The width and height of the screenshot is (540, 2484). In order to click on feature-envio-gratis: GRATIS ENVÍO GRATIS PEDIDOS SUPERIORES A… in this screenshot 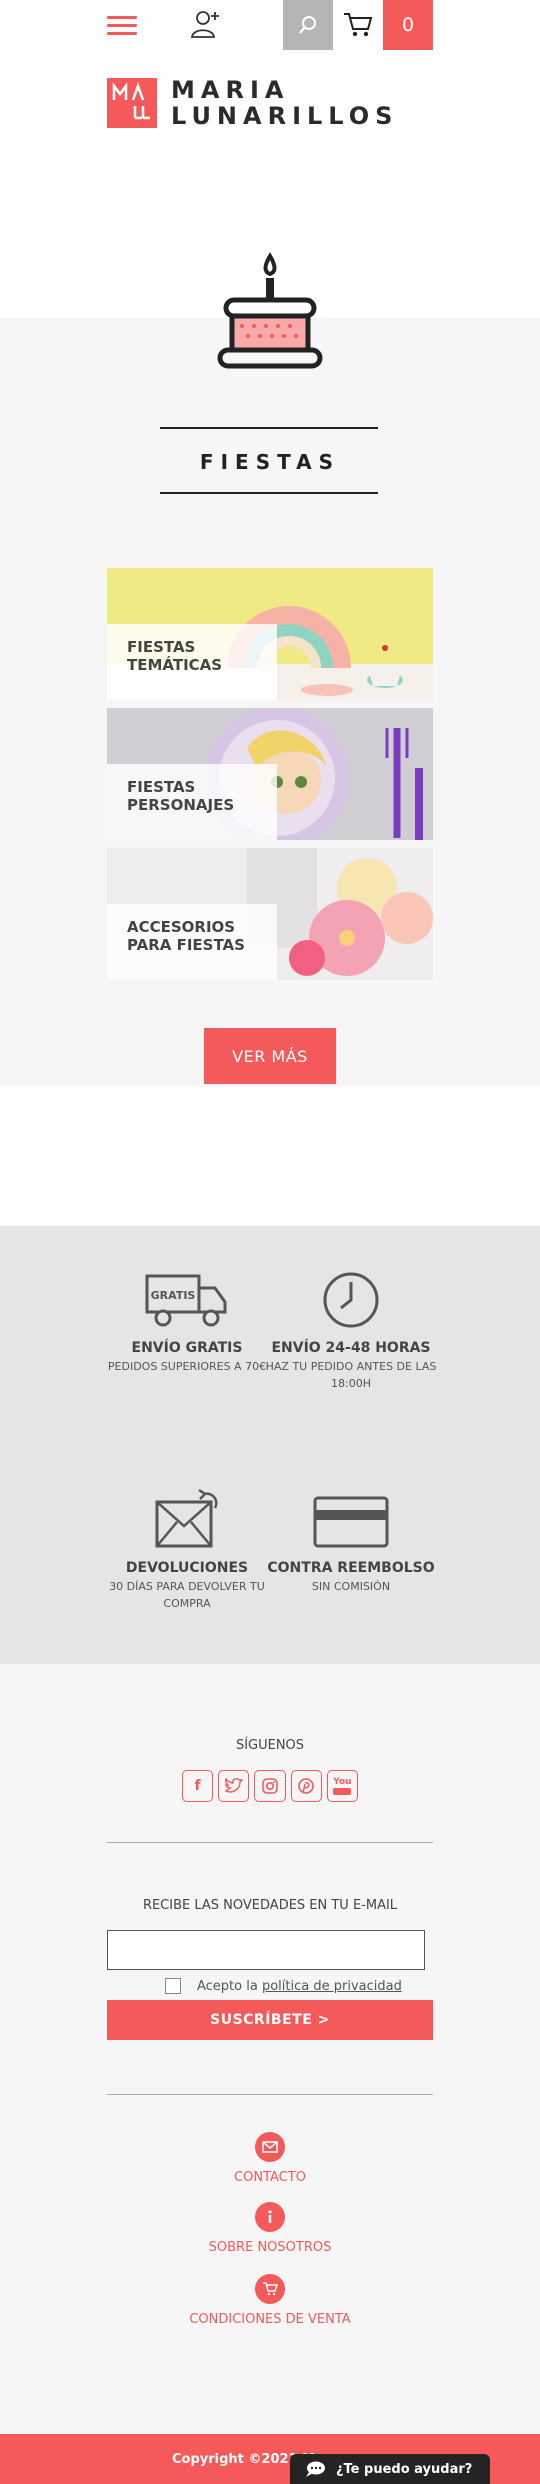, I will do `click(187, 1321)`.